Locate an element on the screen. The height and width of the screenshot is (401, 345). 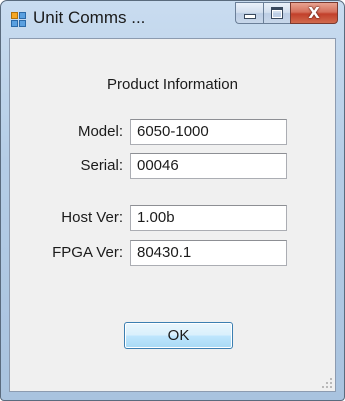
title-bar: Unit Comms ... X is located at coordinates (172, 19).